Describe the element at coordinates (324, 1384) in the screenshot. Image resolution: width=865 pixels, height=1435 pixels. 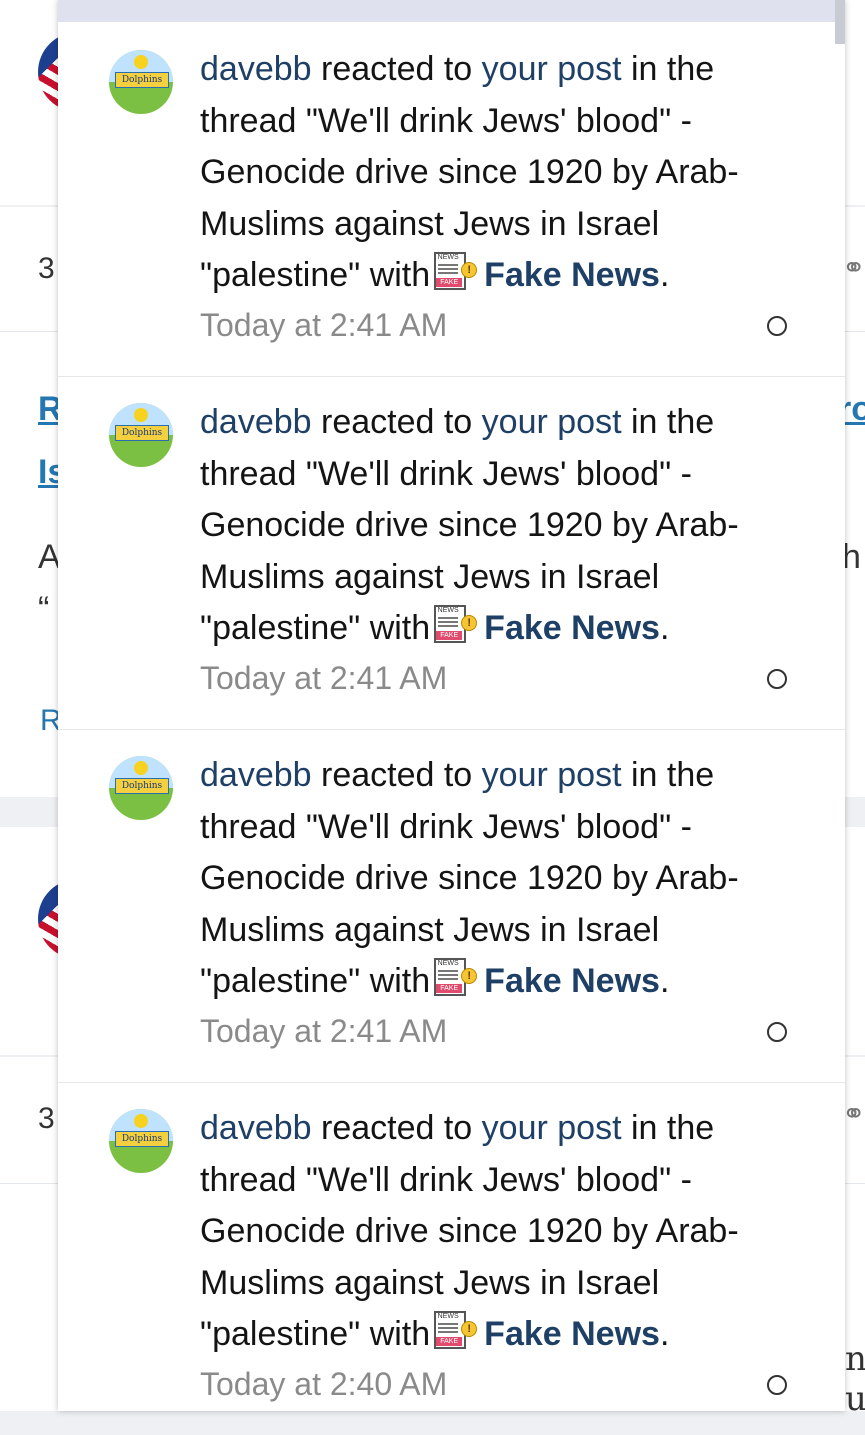
I see `notification-time: Today at 2:40 AM` at that location.